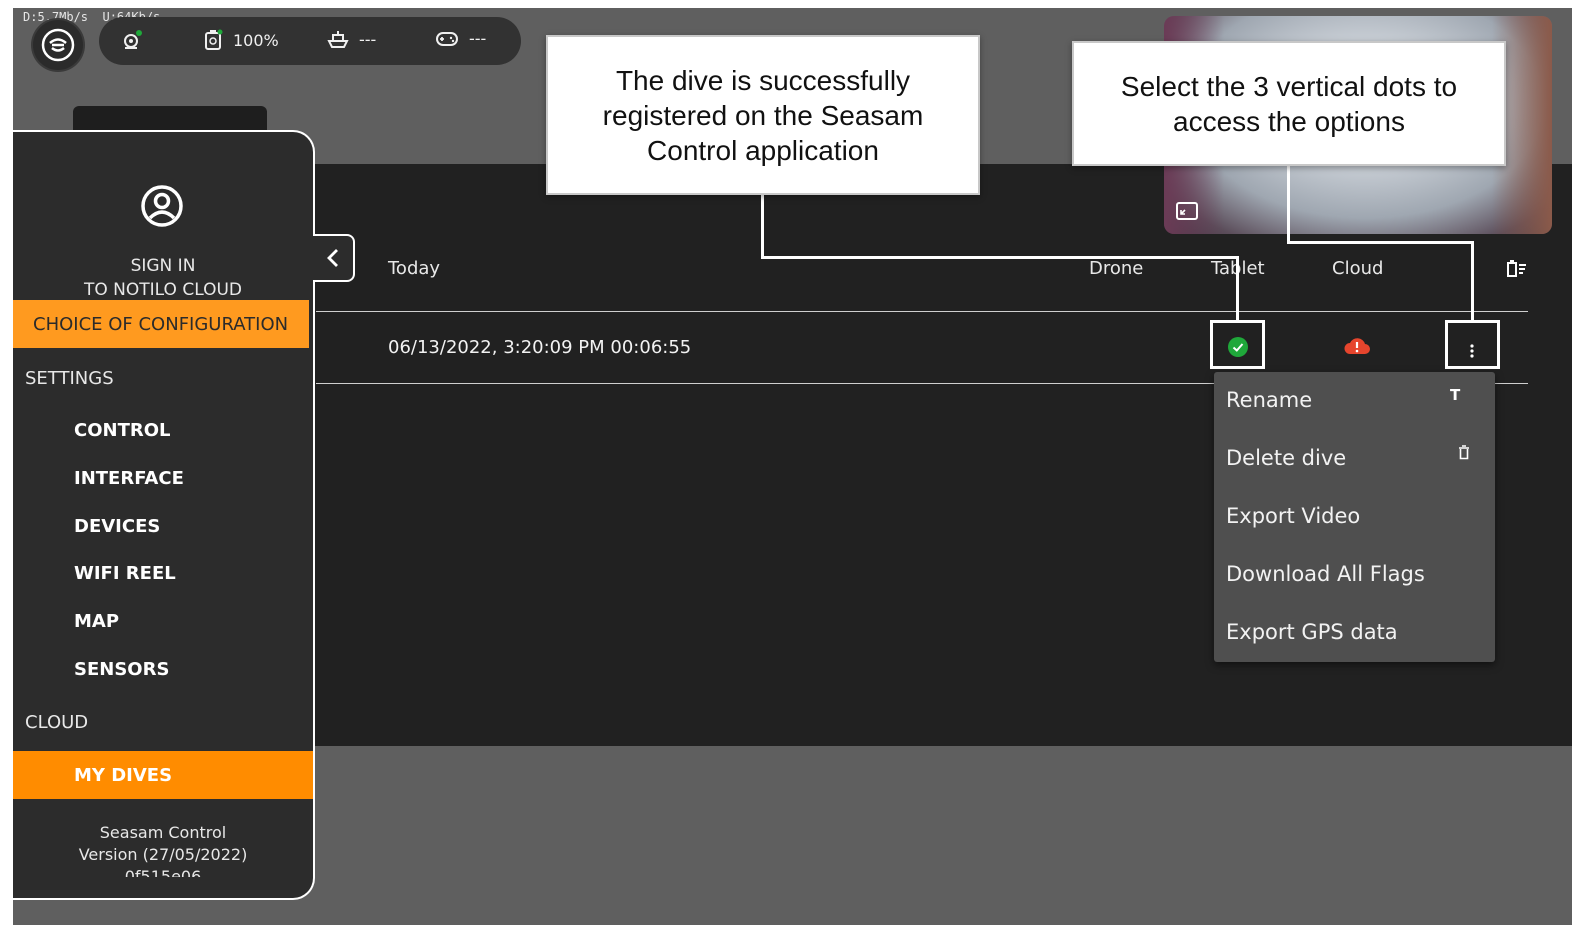 This screenshot has height=927, width=1572. I want to click on sidebar-item-control: CONTROL, so click(122, 430).